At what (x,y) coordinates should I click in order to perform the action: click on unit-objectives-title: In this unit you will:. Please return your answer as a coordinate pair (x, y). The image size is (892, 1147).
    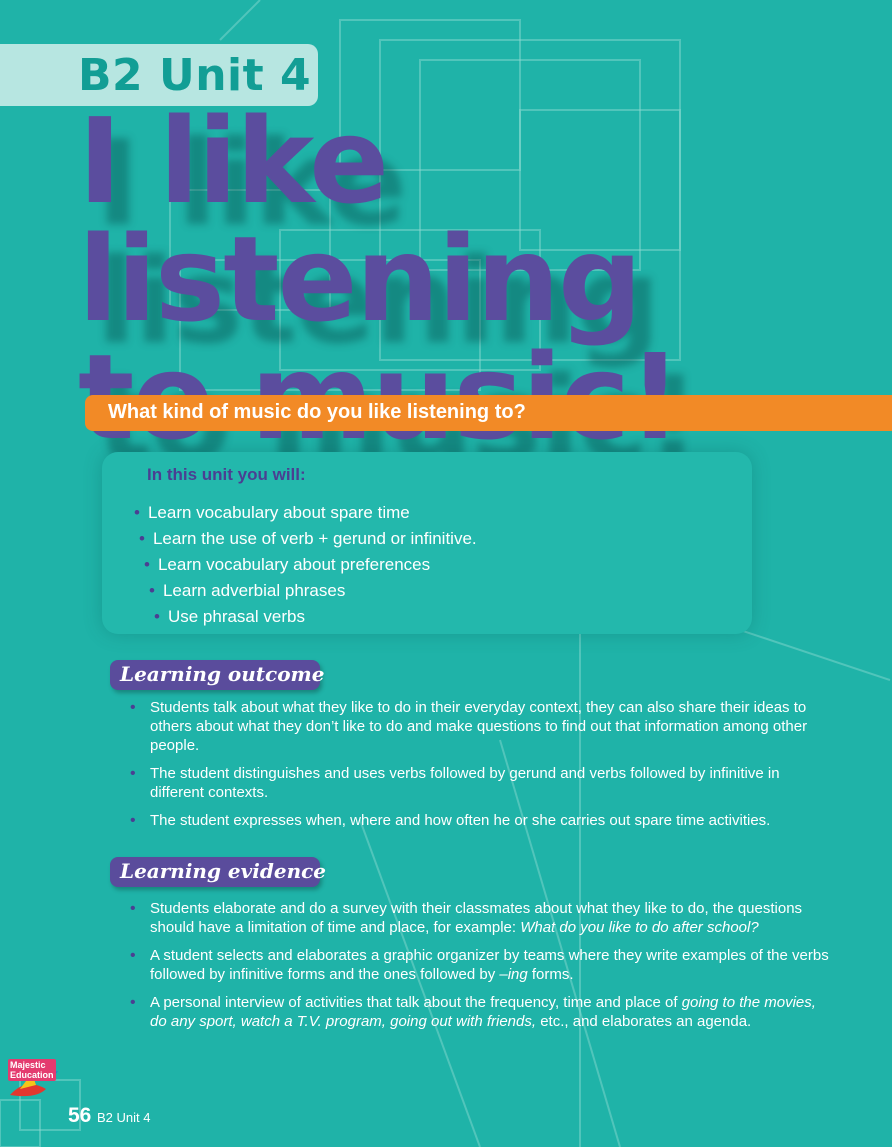
    Looking at the image, I should click on (226, 474).